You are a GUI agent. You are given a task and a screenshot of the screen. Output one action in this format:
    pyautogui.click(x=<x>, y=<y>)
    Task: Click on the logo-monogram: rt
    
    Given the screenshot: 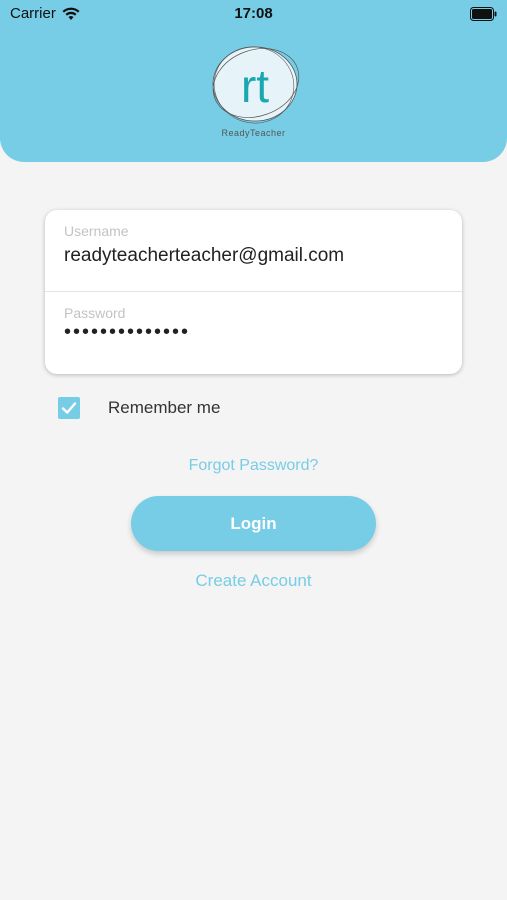 What is the action you would take?
    pyautogui.click(x=255, y=86)
    